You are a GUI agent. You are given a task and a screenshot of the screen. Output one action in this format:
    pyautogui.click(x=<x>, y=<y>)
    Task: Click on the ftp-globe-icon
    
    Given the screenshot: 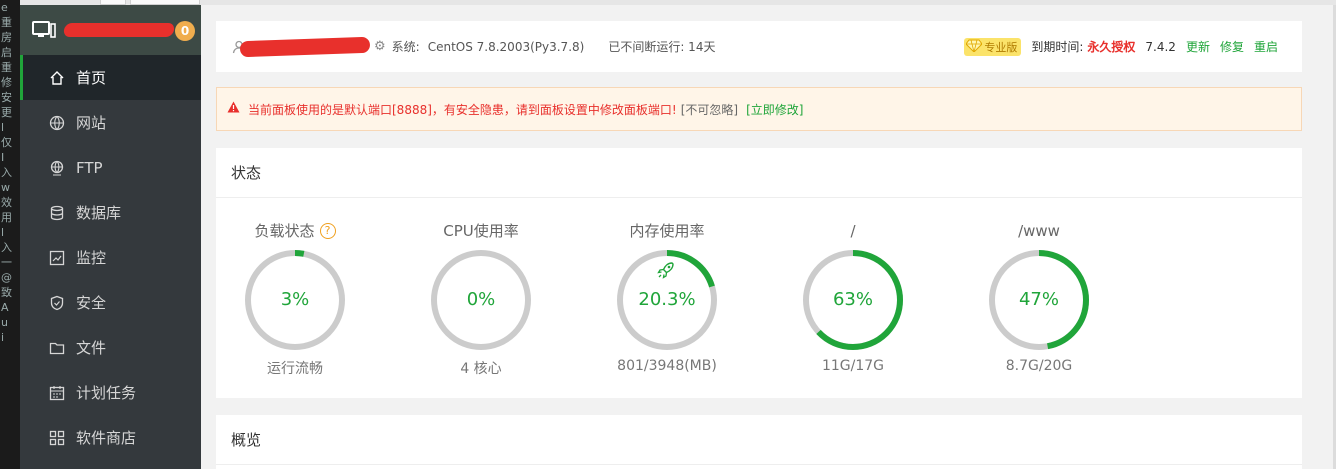 What is the action you would take?
    pyautogui.click(x=57, y=168)
    